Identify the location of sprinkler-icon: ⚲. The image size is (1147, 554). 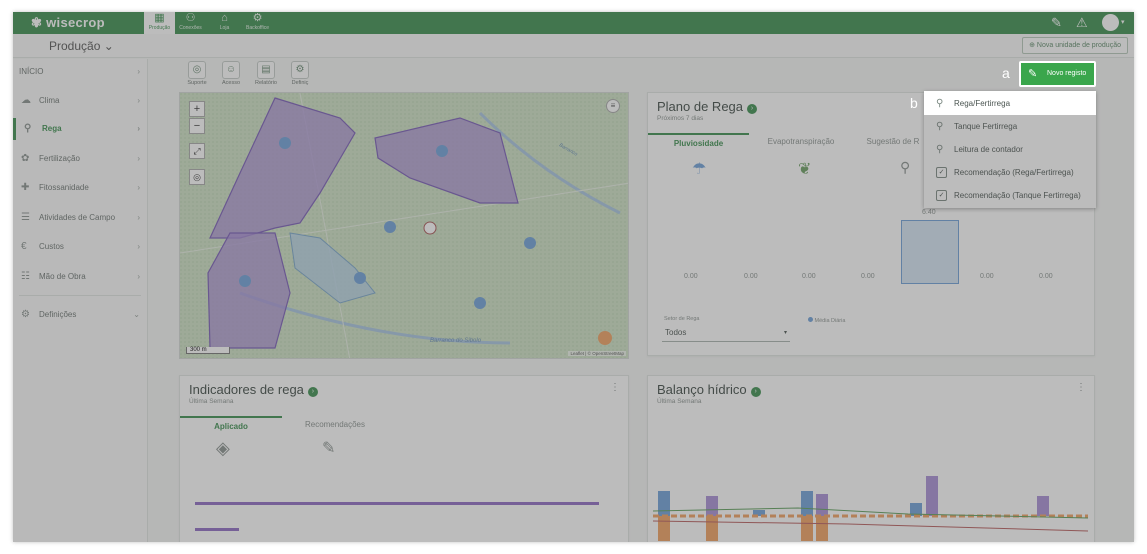
(940, 103).